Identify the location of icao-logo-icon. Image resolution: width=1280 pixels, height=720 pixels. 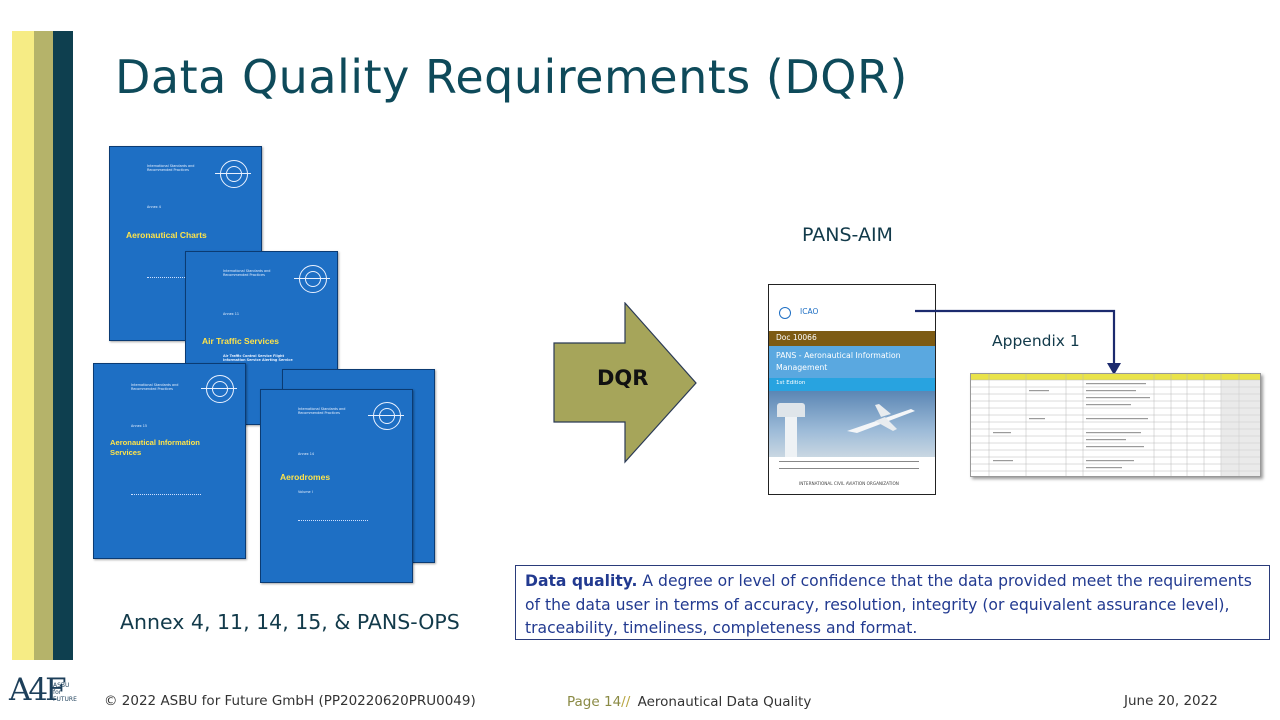
(785, 313).